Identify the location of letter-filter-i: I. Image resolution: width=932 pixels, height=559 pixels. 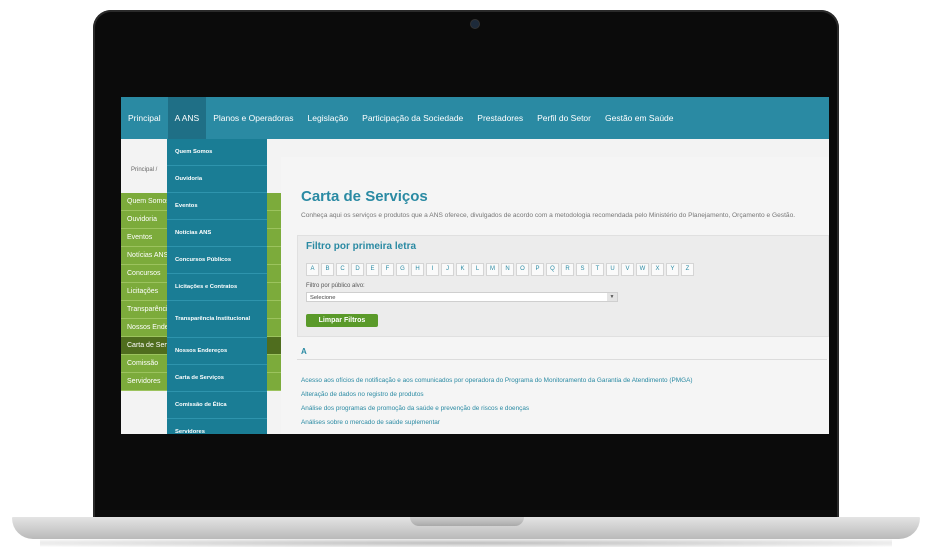
(432, 269).